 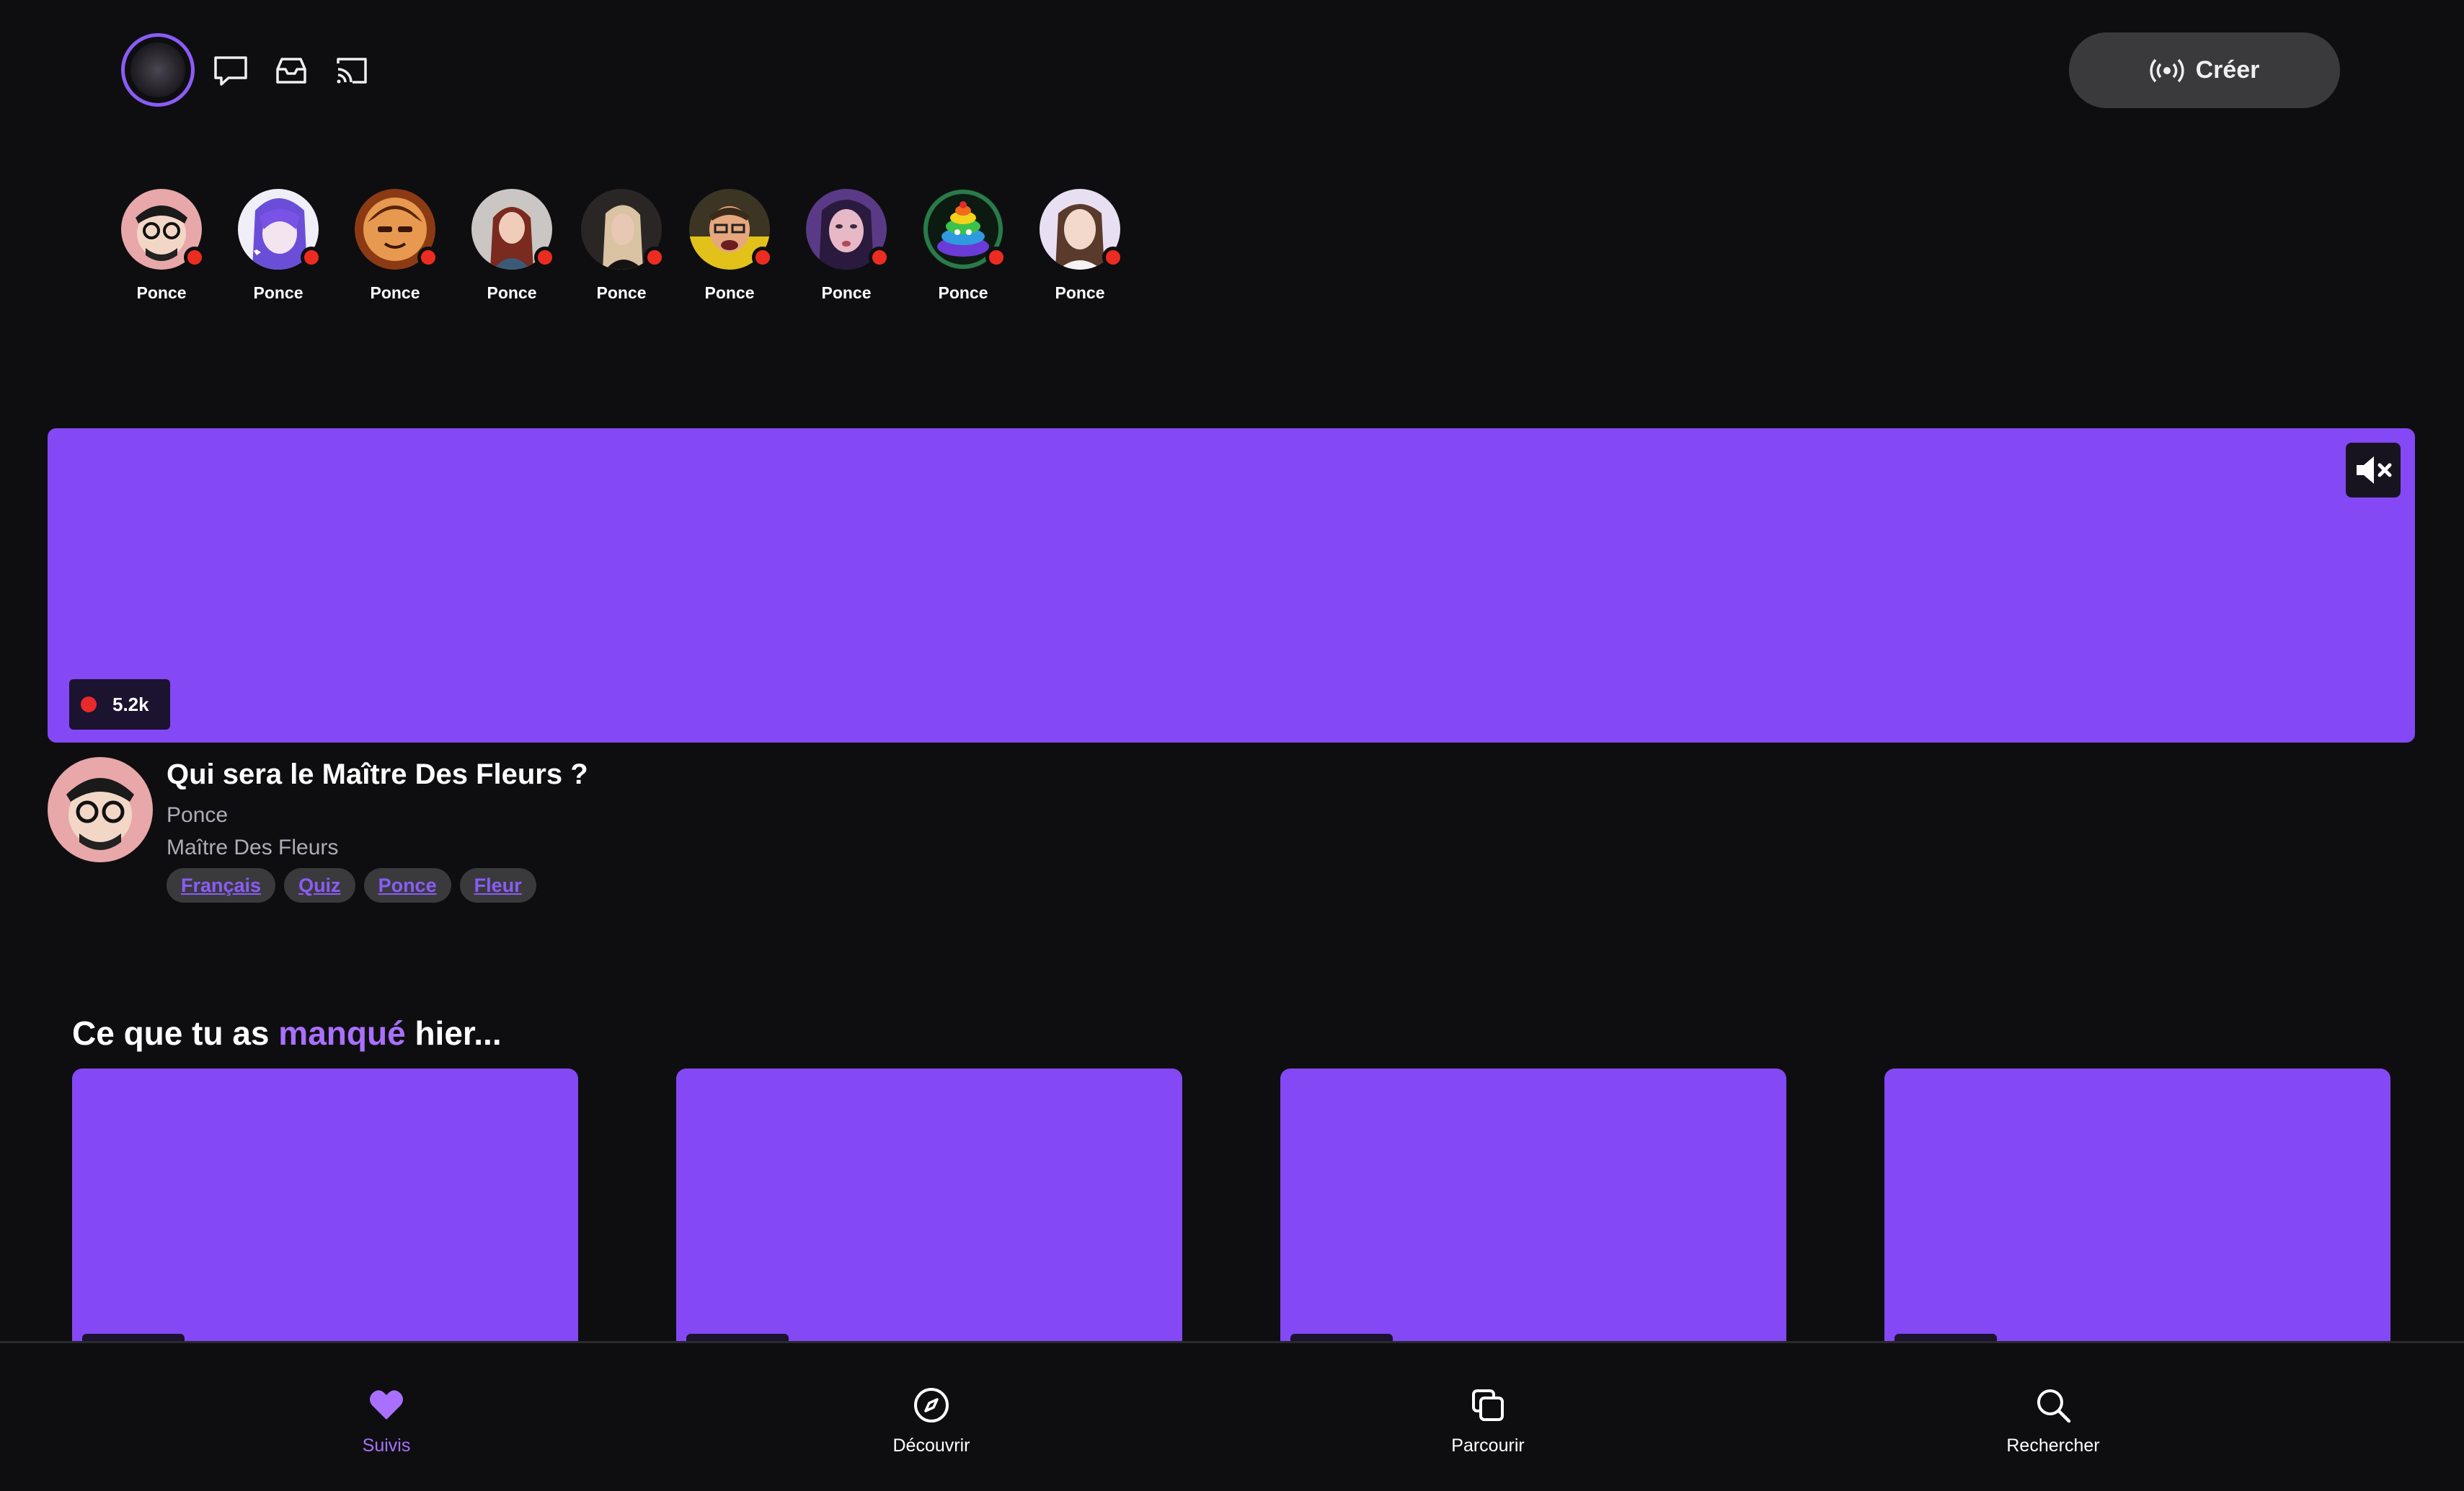 What do you see at coordinates (291, 71) in the screenshot?
I see `inbox-icon` at bounding box center [291, 71].